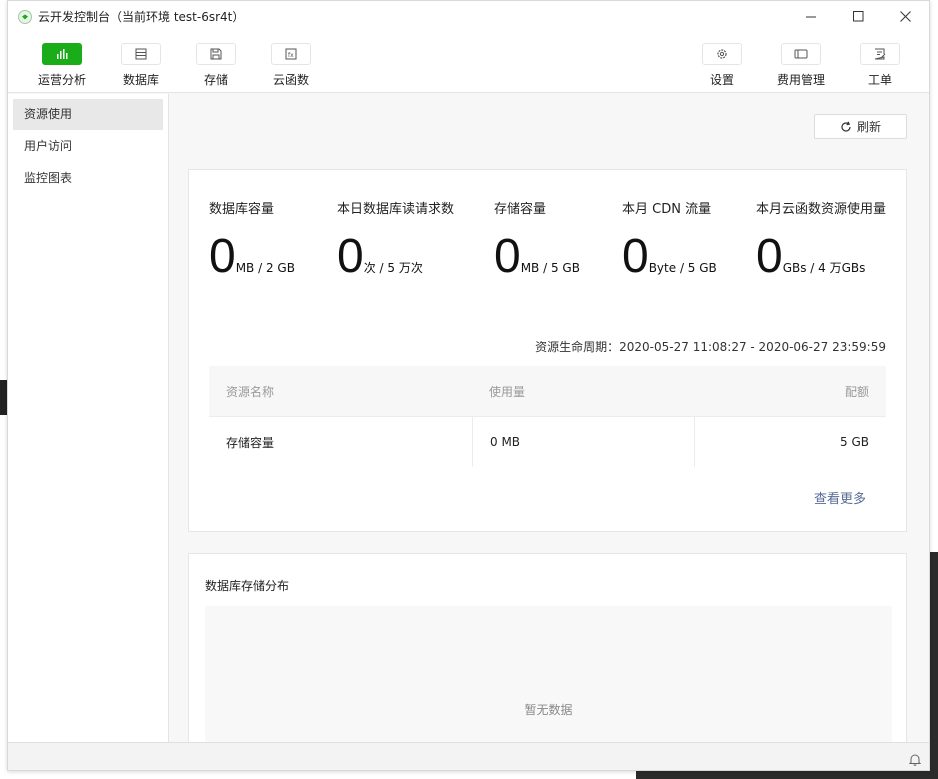  What do you see at coordinates (468, 756) in the screenshot?
I see `status-bar` at bounding box center [468, 756].